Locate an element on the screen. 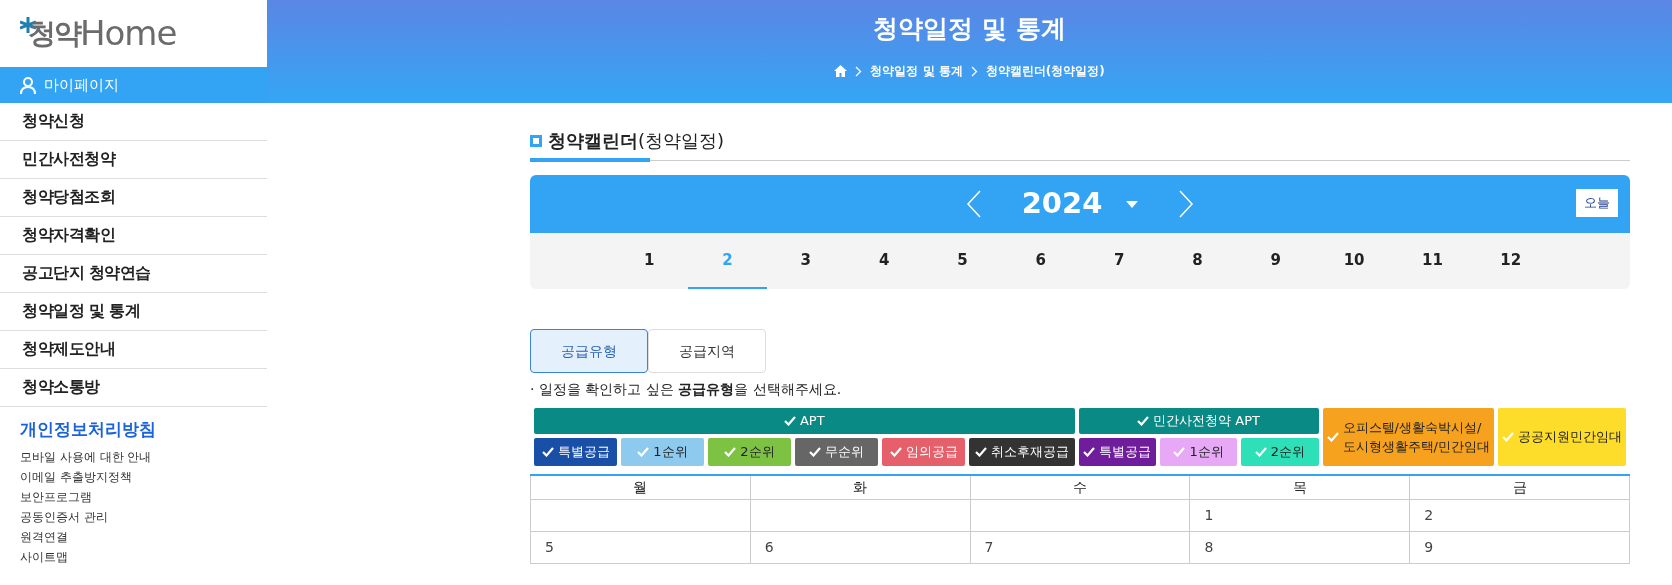 The height and width of the screenshot is (585, 1672). month-tab: 9 is located at coordinates (1275, 261).